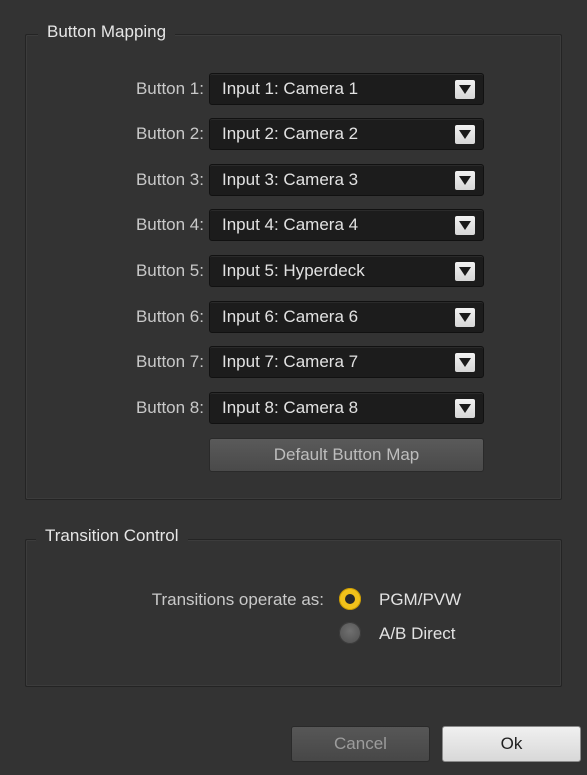 The width and height of the screenshot is (587, 775). I want to click on transitions-operate-label: Transitions operate as:, so click(237, 599).